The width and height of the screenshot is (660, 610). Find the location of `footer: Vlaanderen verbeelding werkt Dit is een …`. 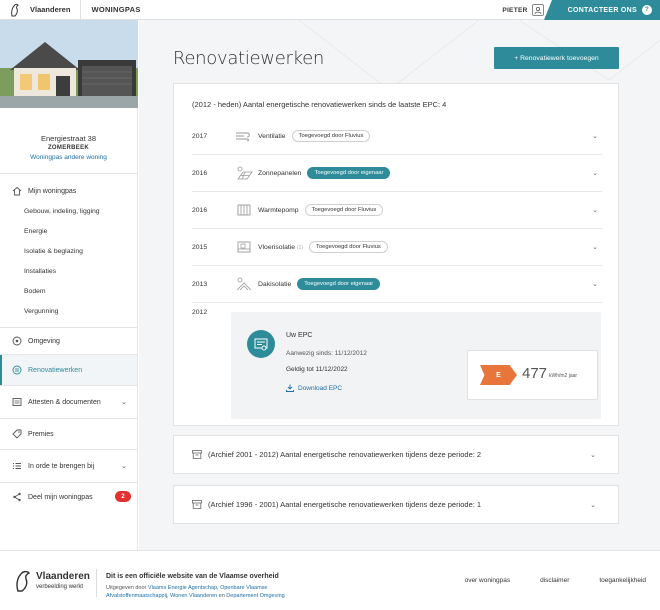

footer: Vlaanderen verbeelding werkt Dit is een … is located at coordinates (330, 580).